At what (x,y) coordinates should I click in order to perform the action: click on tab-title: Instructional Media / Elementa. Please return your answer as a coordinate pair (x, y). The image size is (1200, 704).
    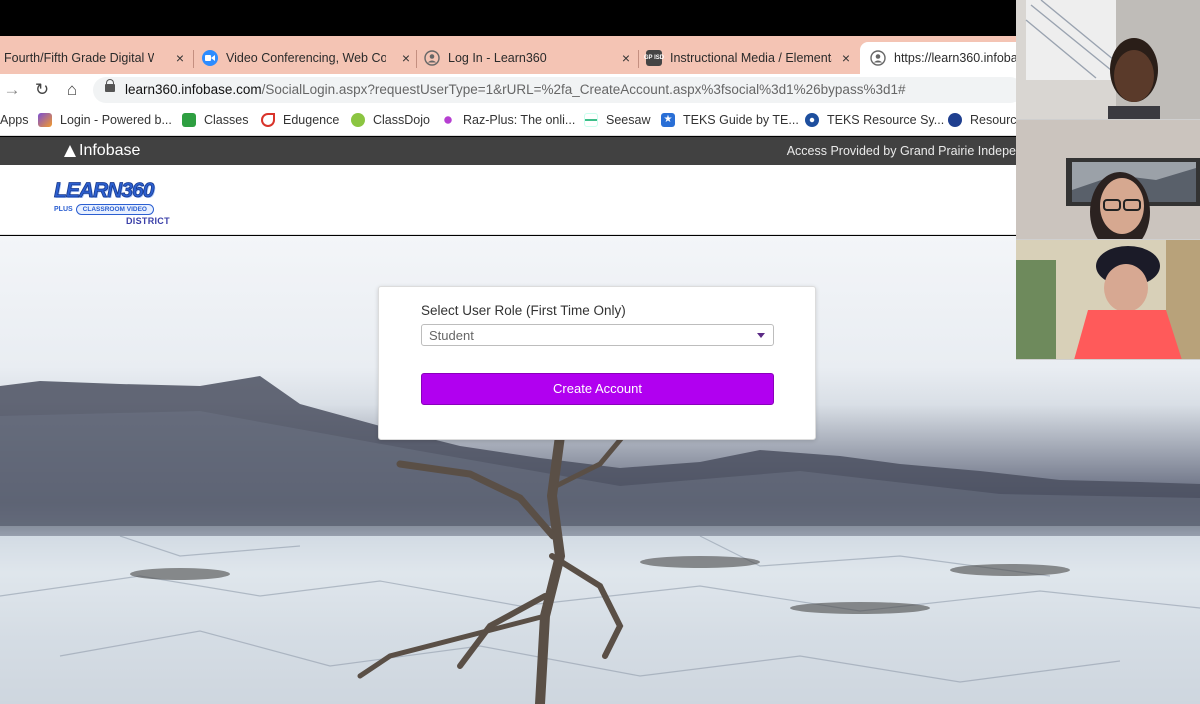
    Looking at the image, I should click on (751, 58).